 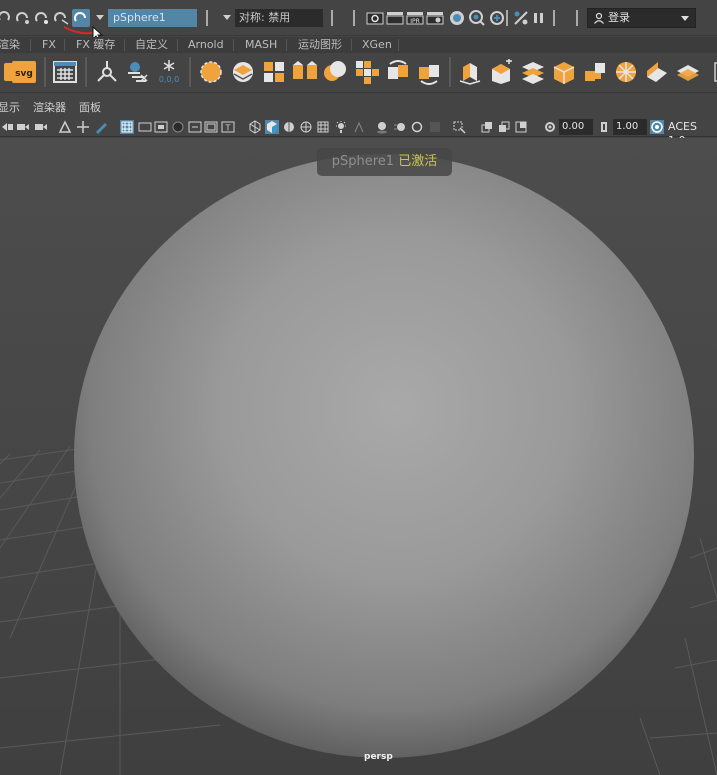 I want to click on light-editor-icon, so click(x=497, y=18).